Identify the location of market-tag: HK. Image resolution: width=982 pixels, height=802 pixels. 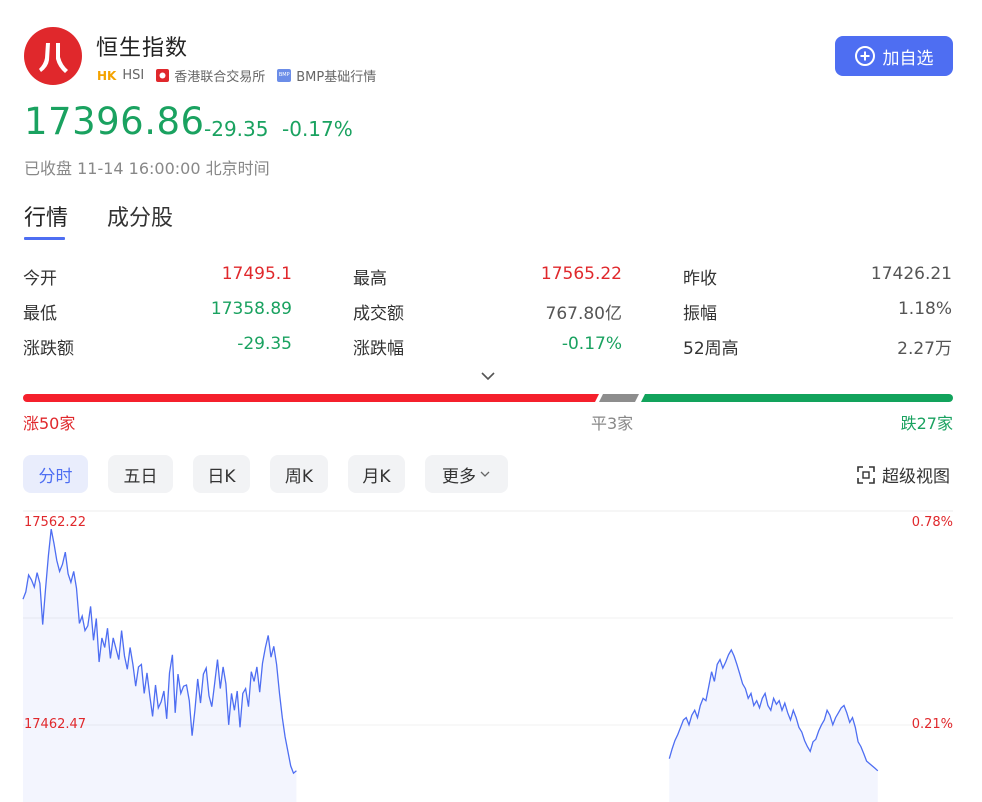
(107, 75).